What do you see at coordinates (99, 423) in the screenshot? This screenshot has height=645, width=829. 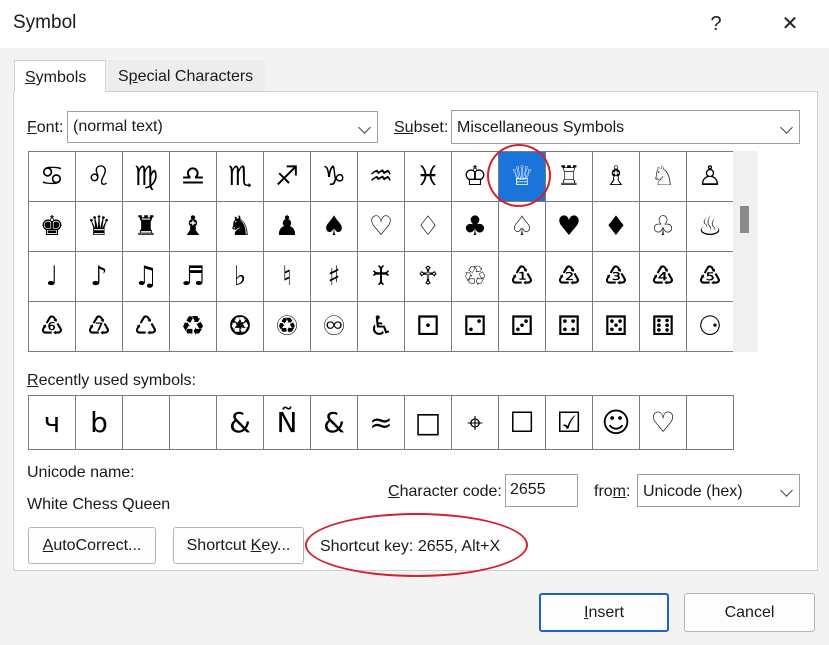 I see `recent-symbol-cell: b` at bounding box center [99, 423].